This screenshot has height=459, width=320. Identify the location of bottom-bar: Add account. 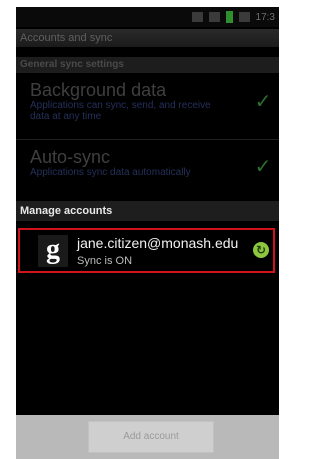
(147, 437).